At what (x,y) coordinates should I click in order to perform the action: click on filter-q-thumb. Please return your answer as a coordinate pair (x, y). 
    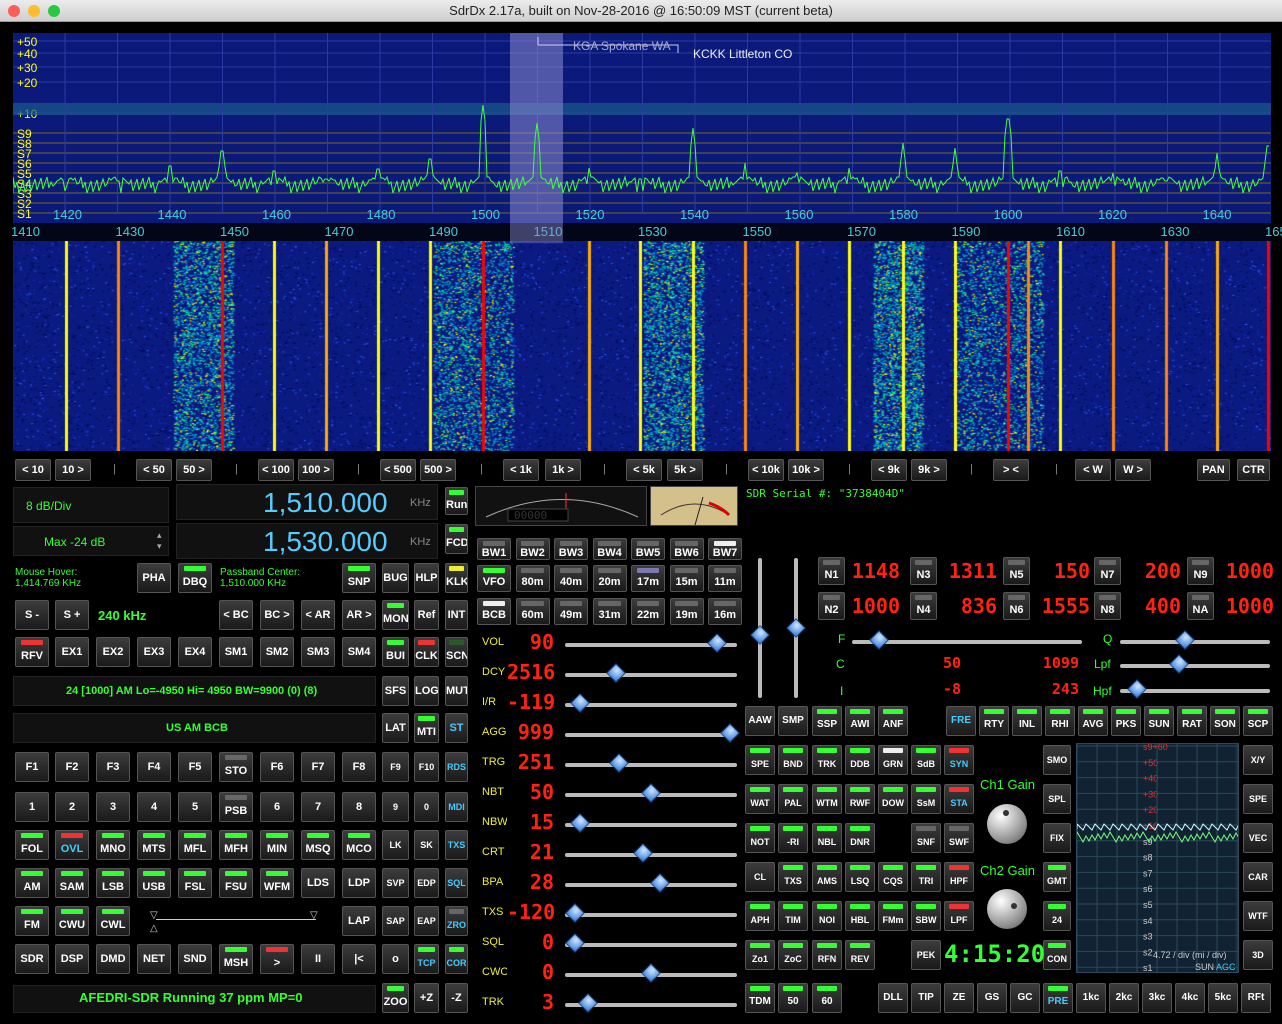
    Looking at the image, I should click on (1185, 640).